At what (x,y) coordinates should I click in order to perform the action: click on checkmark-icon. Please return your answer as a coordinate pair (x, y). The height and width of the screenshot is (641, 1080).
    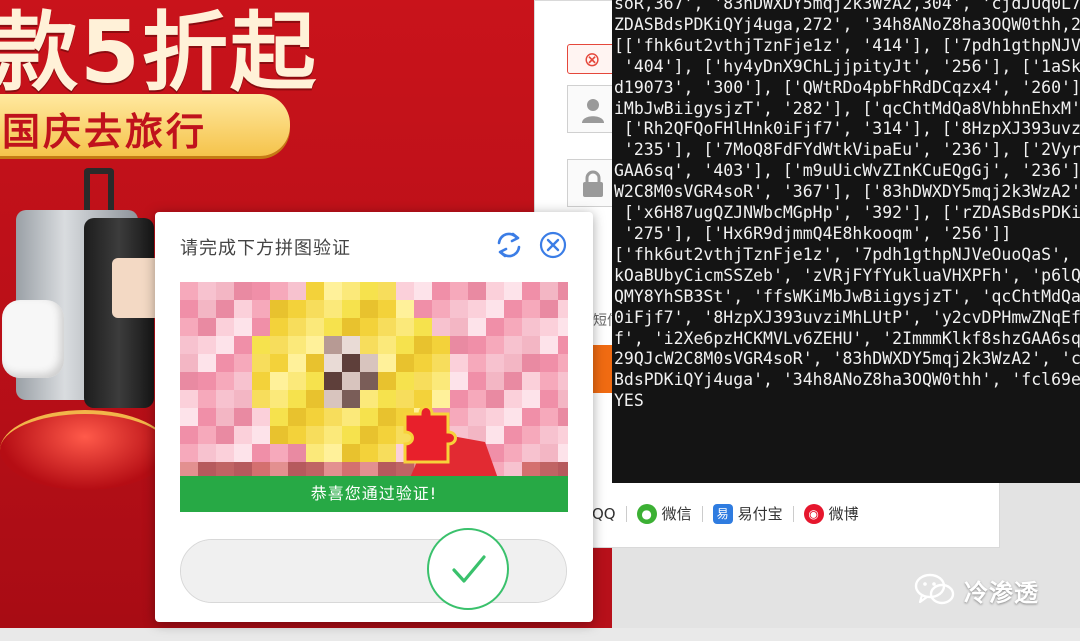
    Looking at the image, I should click on (469, 569).